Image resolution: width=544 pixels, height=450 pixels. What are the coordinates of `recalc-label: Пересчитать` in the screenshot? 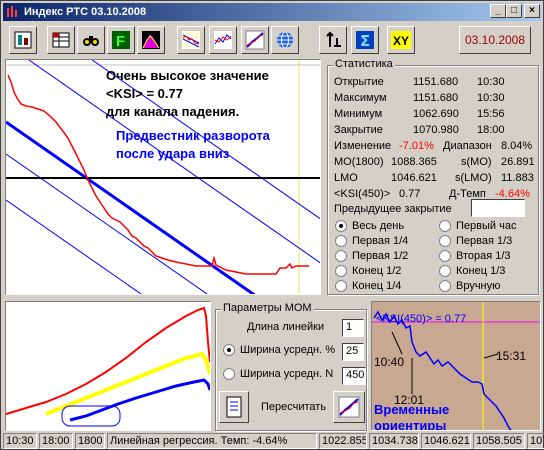 It's located at (293, 407).